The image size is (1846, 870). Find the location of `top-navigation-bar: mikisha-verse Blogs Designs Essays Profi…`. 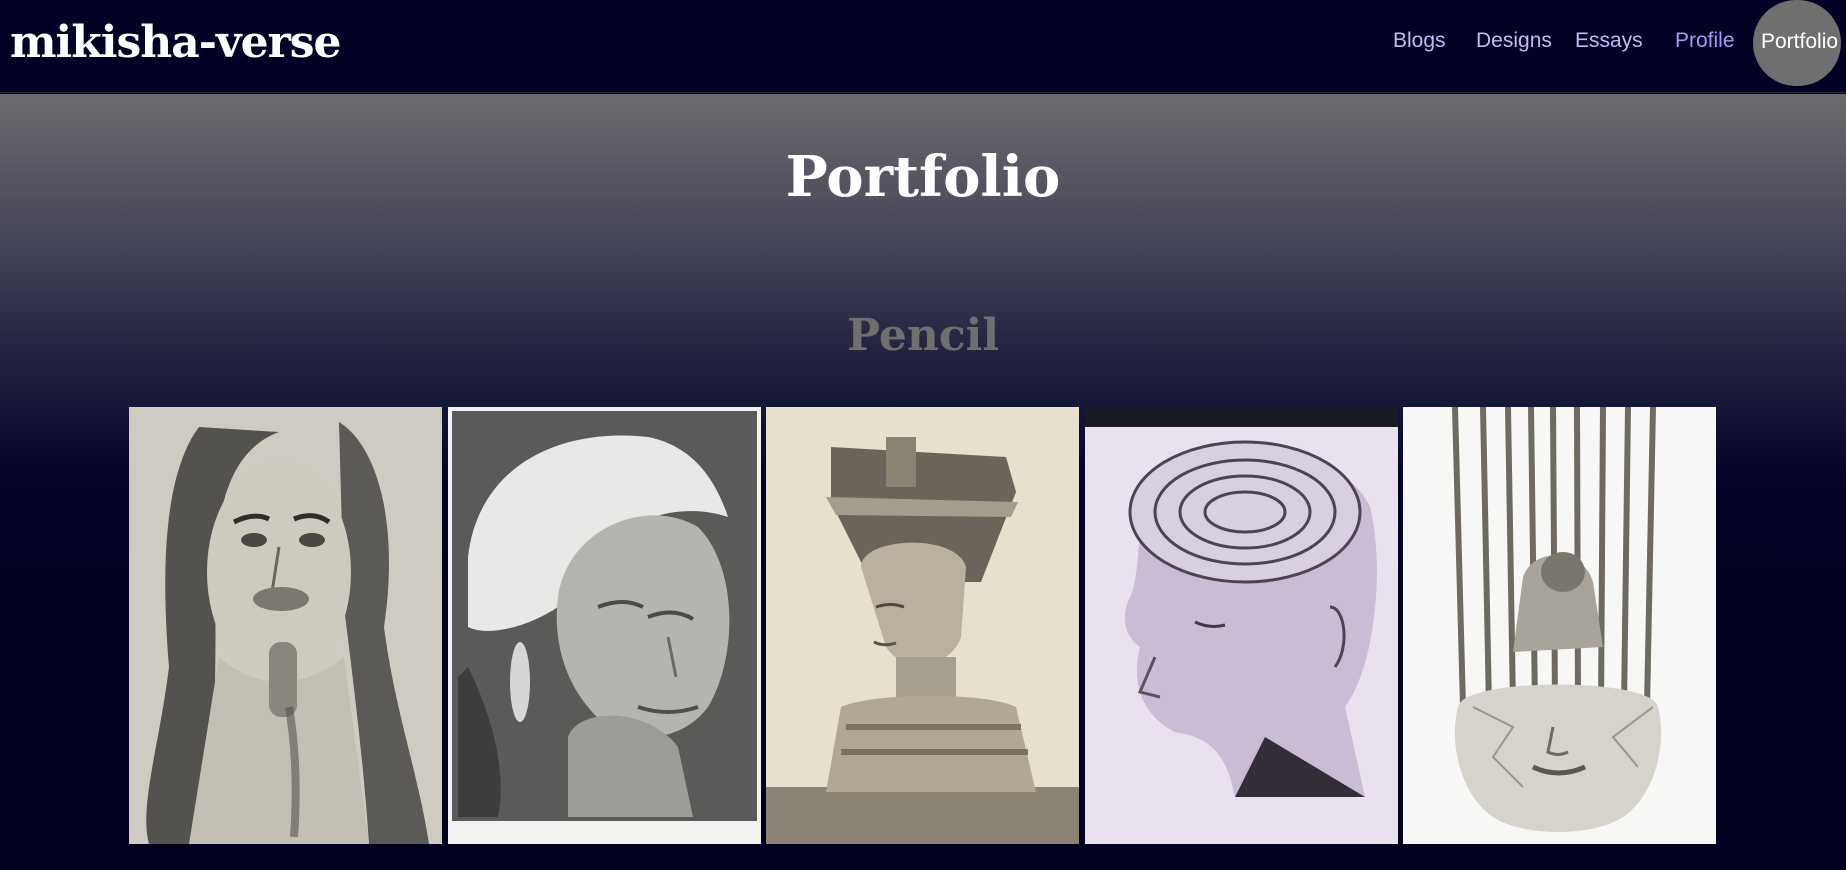

top-navigation-bar: mikisha-verse Blogs Designs Essays Profi… is located at coordinates (923, 46).